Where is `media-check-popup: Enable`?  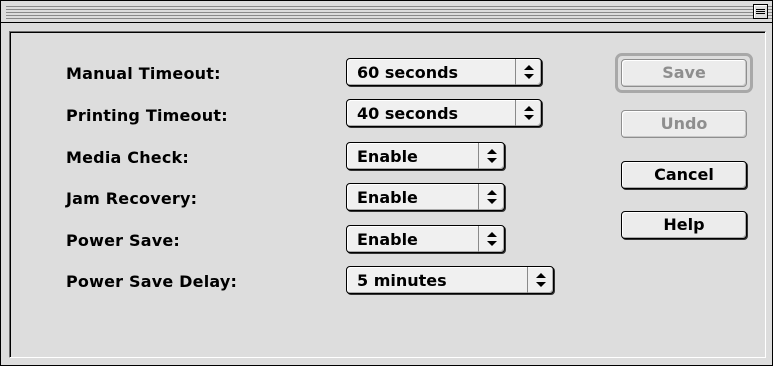
media-check-popup: Enable is located at coordinates (425, 156).